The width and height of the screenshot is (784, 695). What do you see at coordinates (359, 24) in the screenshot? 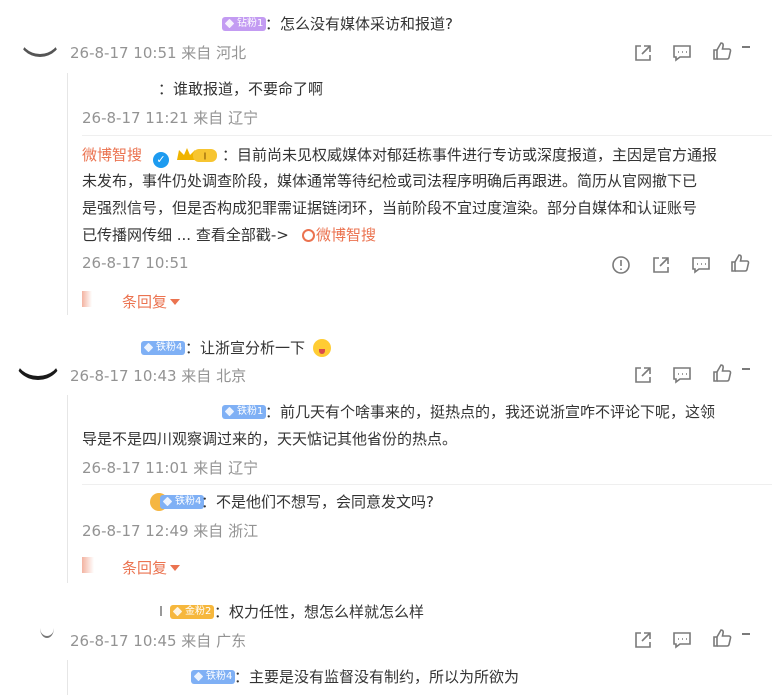
I see `comment-text: ：怎么没有媒体采访和报道?` at bounding box center [359, 24].